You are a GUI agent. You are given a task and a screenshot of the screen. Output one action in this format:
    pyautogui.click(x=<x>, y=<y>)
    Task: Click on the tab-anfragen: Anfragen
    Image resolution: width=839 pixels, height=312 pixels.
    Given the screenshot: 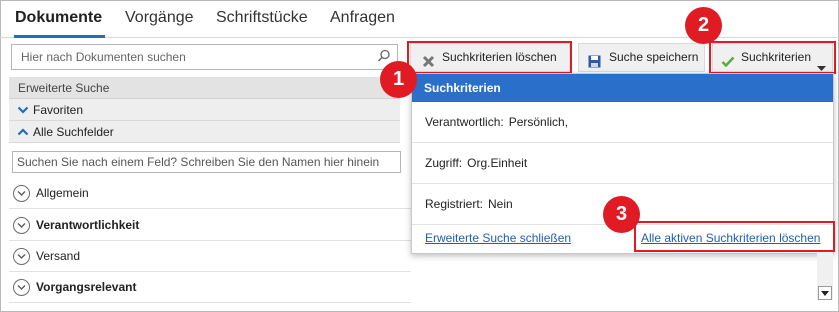 What is the action you would take?
    pyautogui.click(x=362, y=18)
    